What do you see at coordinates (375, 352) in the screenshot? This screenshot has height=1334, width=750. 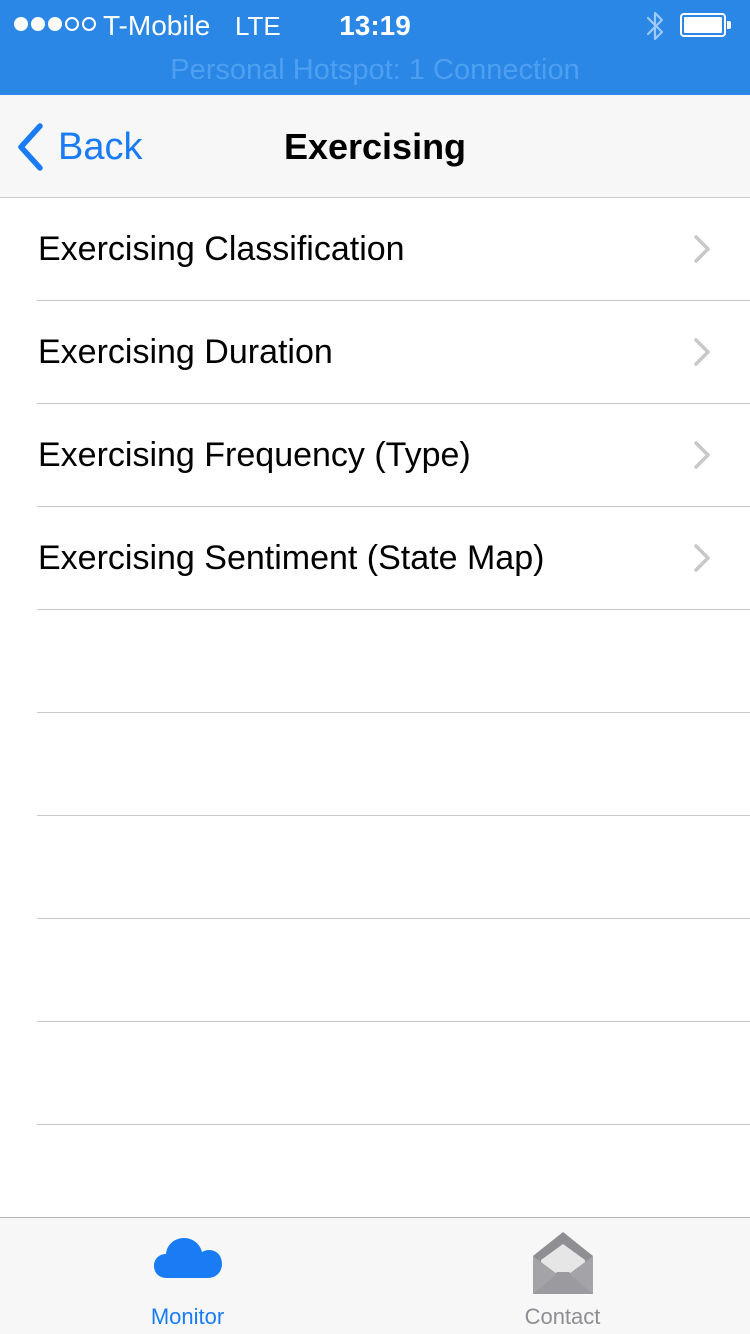 I see `list-item-exercising-duration: Exercising Duration` at bounding box center [375, 352].